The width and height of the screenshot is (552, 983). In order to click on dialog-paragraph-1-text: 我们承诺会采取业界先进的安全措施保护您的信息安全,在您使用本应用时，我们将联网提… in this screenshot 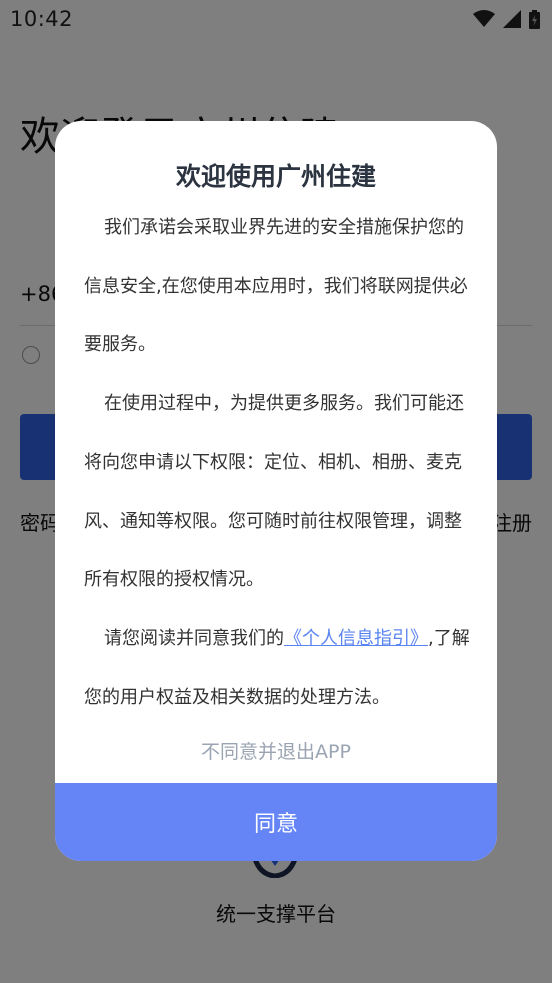, I will do `click(276, 286)`.